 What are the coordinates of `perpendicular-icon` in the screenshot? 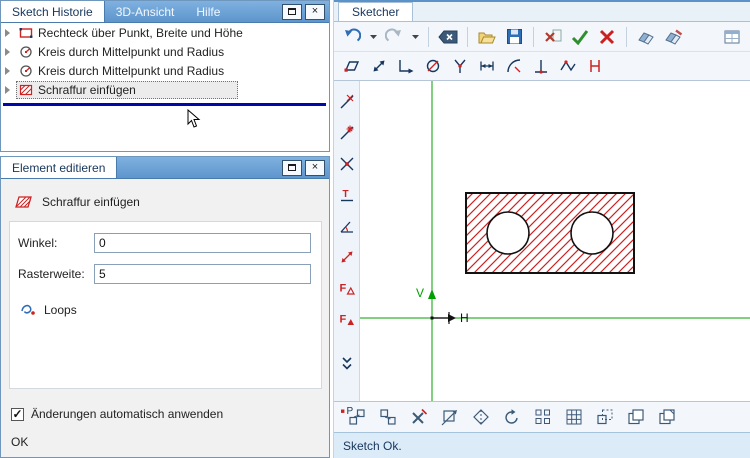 It's located at (541, 67).